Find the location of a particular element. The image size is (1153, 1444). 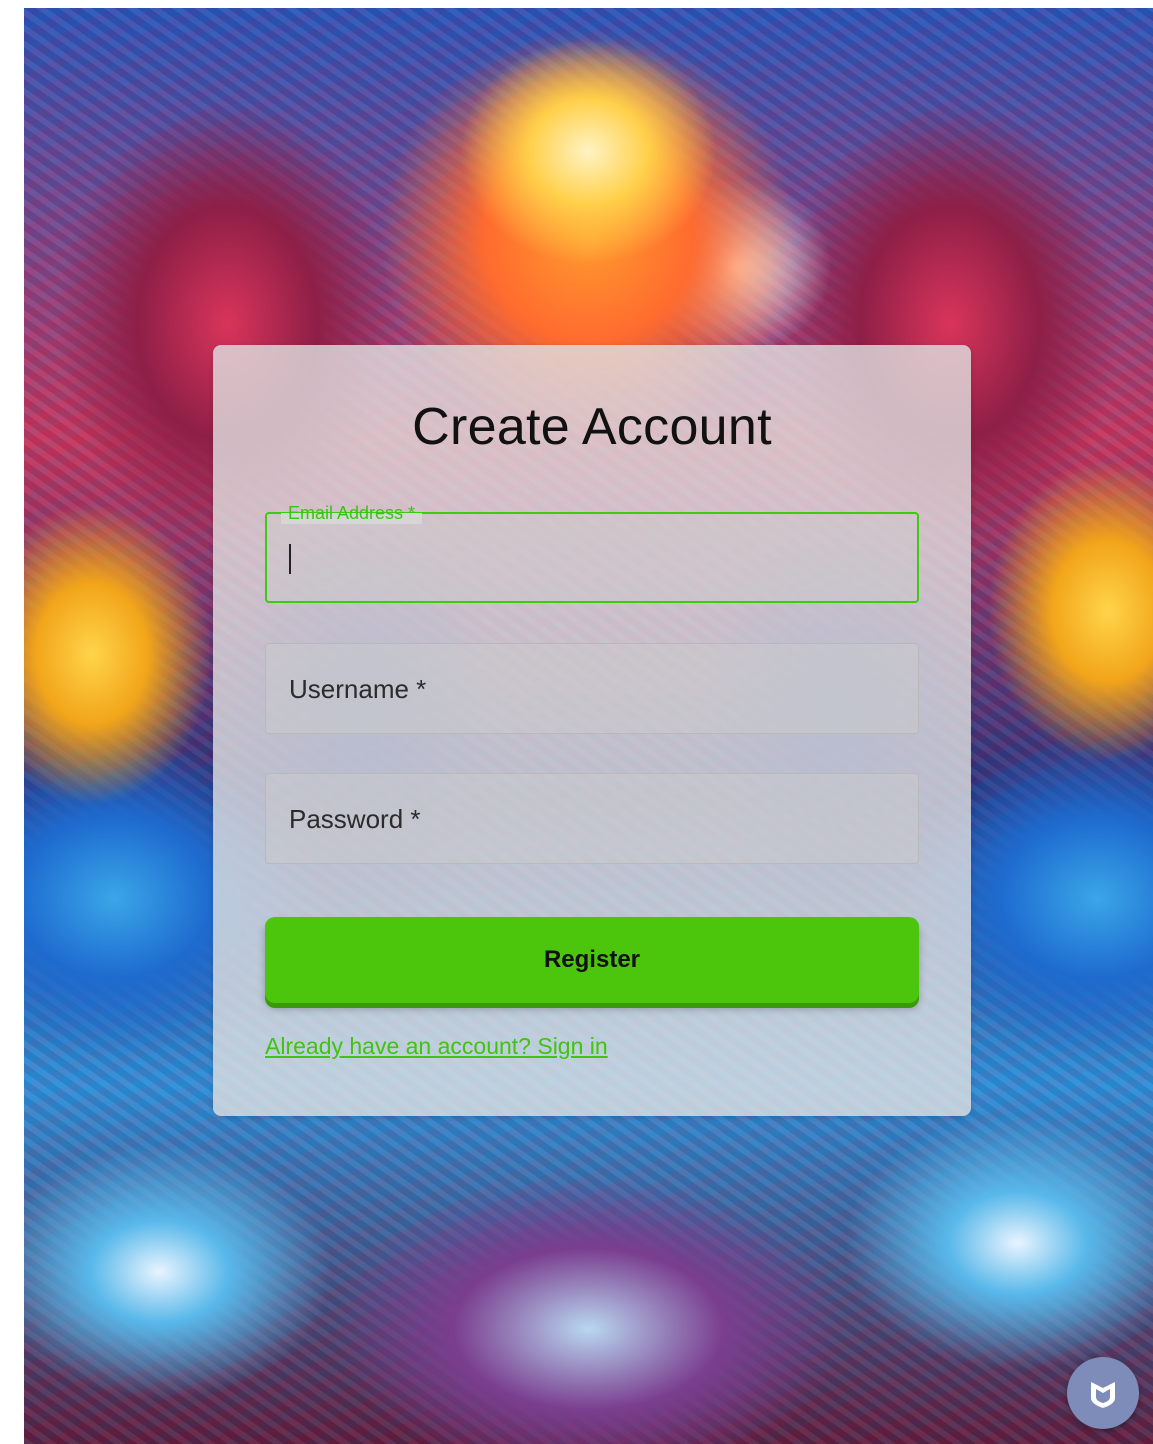

register-button: Register is located at coordinates (592, 960).